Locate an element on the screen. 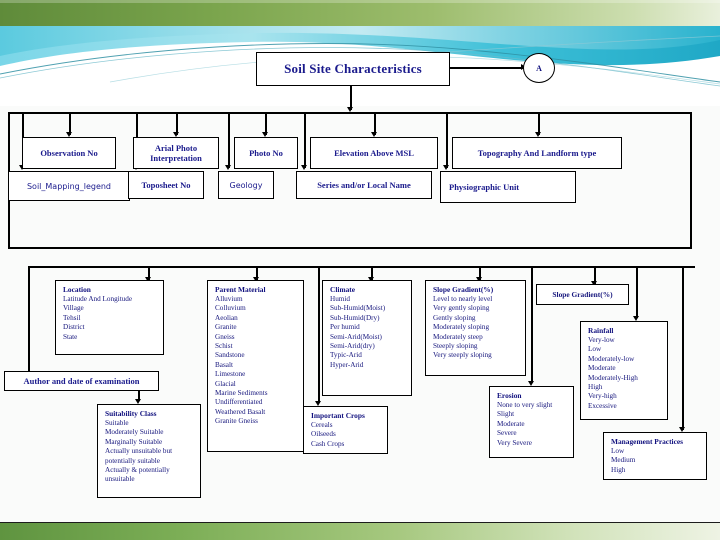  node-soil-mapping-legend-label: Soil_Mapping_legend is located at coordinates (69, 186).